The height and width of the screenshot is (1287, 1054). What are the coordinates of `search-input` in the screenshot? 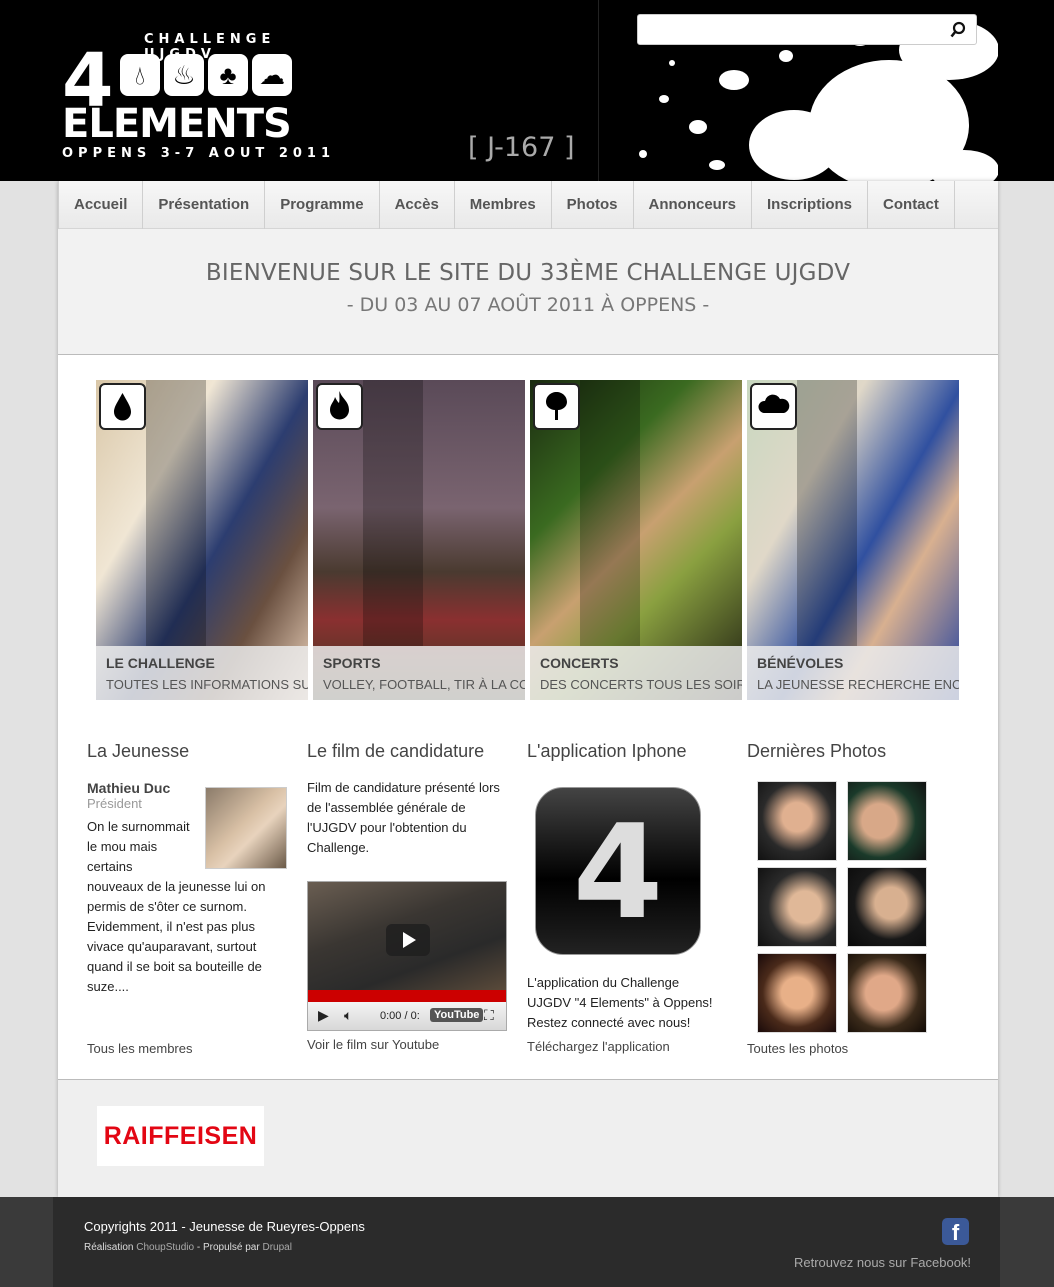 It's located at (788, 29).